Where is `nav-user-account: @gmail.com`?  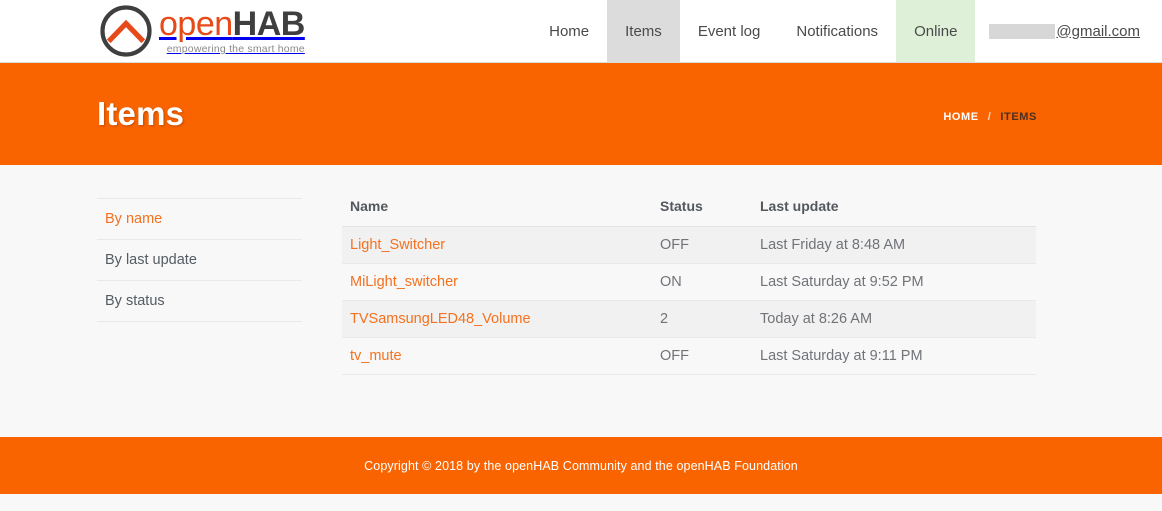 nav-user-account: @gmail.com is located at coordinates (1068, 31).